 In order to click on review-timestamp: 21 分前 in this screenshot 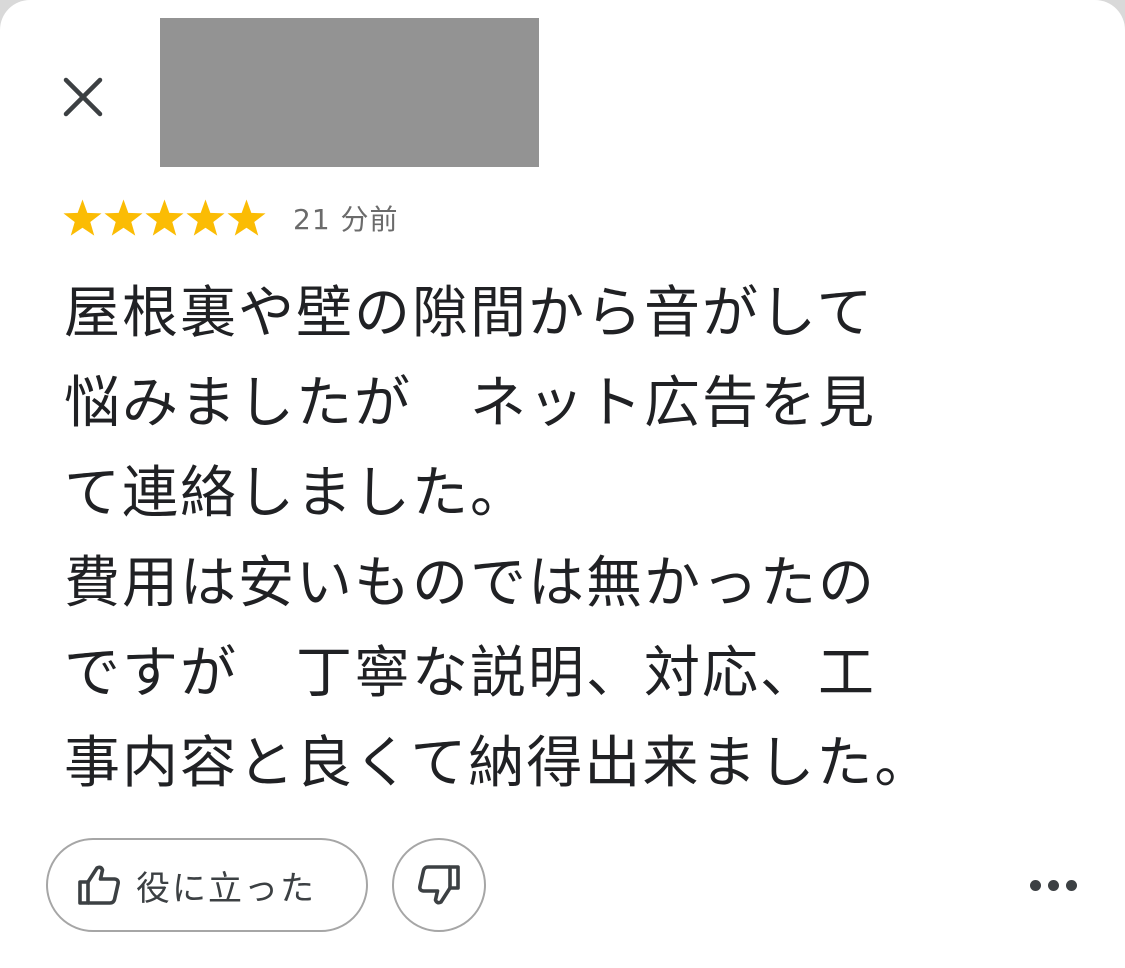, I will do `click(346, 219)`.